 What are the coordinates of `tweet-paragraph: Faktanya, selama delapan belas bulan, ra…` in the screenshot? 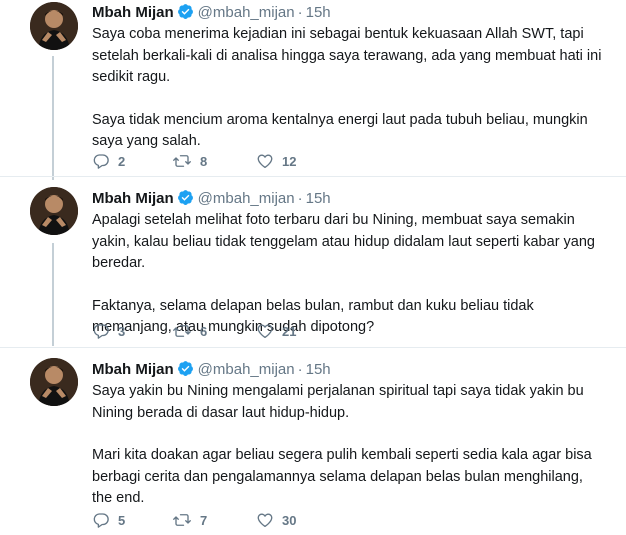 It's located at (313, 316).